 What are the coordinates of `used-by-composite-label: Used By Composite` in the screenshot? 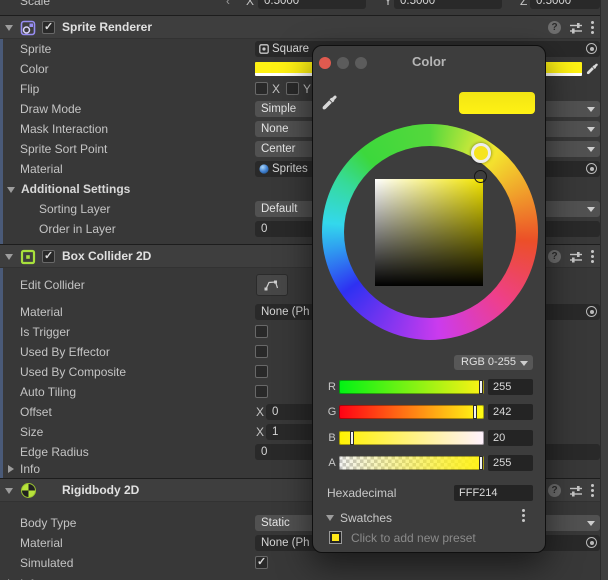 It's located at (73, 372).